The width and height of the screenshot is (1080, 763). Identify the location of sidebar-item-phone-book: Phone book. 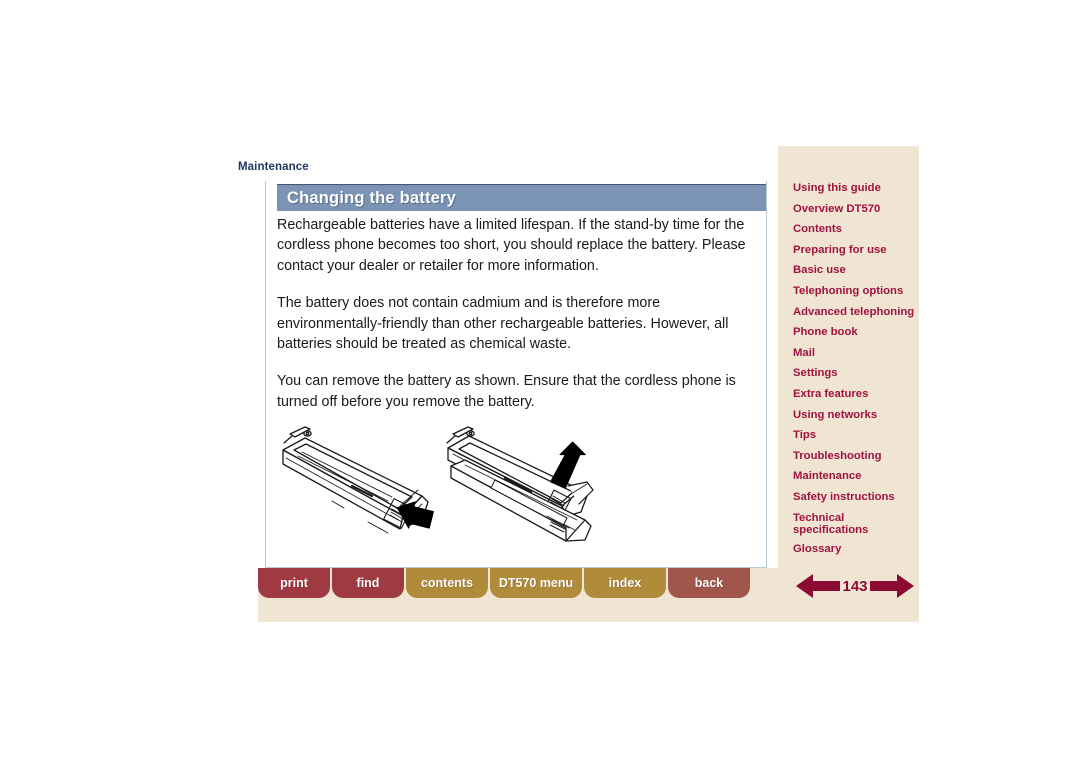
(854, 332).